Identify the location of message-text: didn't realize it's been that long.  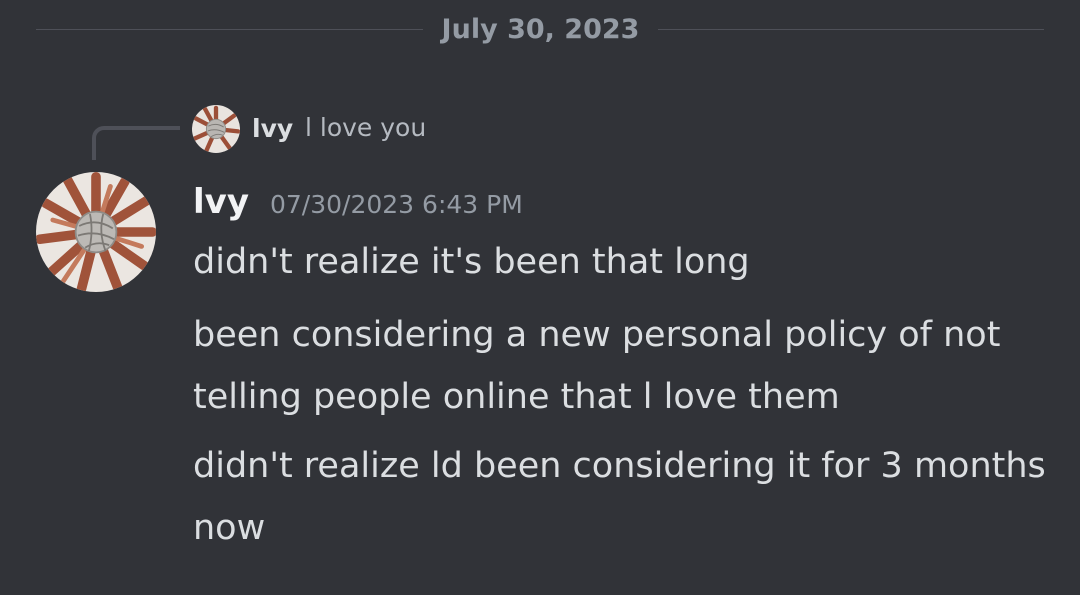
(471, 262).